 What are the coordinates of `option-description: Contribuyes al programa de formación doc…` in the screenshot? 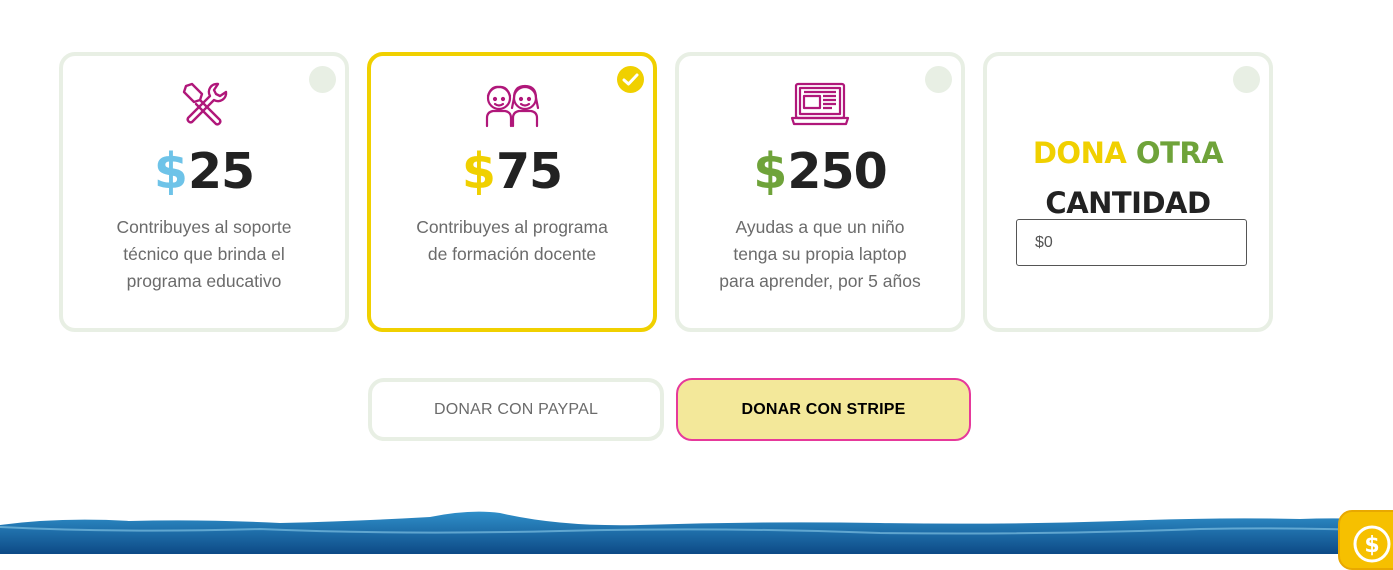 It's located at (512, 240).